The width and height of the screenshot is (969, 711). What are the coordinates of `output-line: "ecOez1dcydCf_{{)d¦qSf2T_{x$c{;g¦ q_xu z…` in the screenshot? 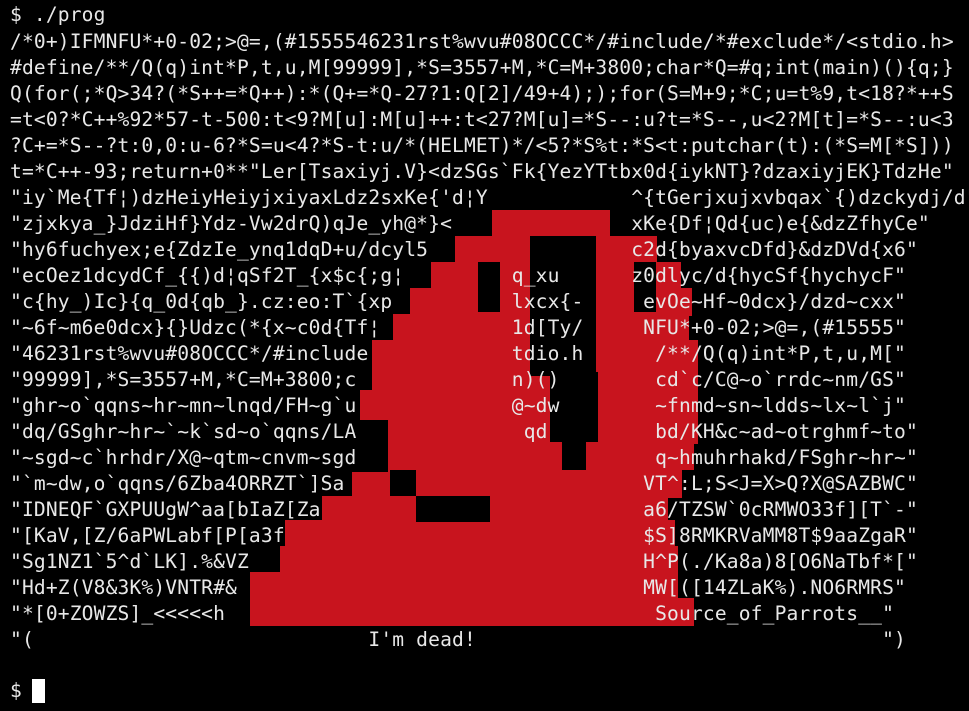 It's located at (458, 275).